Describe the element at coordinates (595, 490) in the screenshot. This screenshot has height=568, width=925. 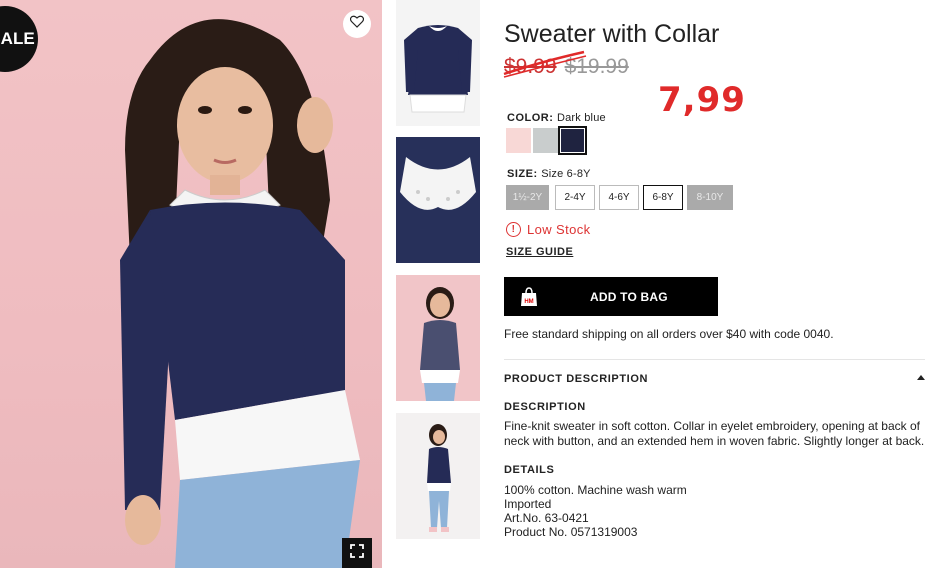
I see `details-item: 100% cotton. Machine wash warm` at that location.